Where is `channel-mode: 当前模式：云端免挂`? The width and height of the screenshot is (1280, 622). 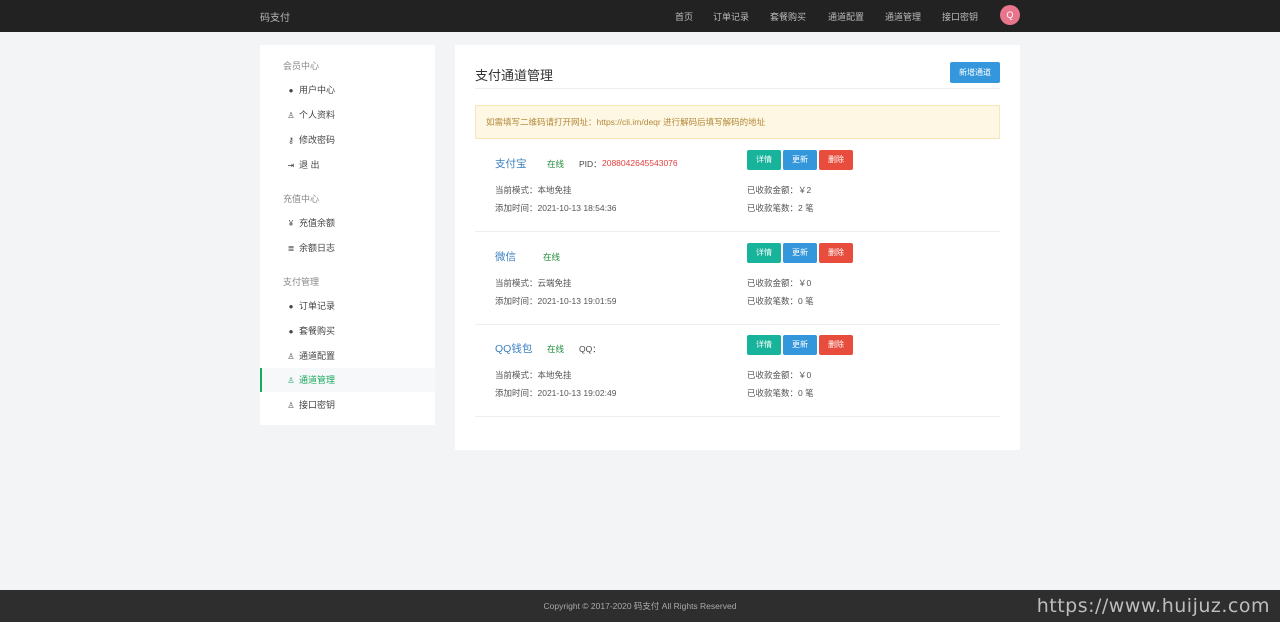 channel-mode: 当前模式：云端免挂 is located at coordinates (533, 283).